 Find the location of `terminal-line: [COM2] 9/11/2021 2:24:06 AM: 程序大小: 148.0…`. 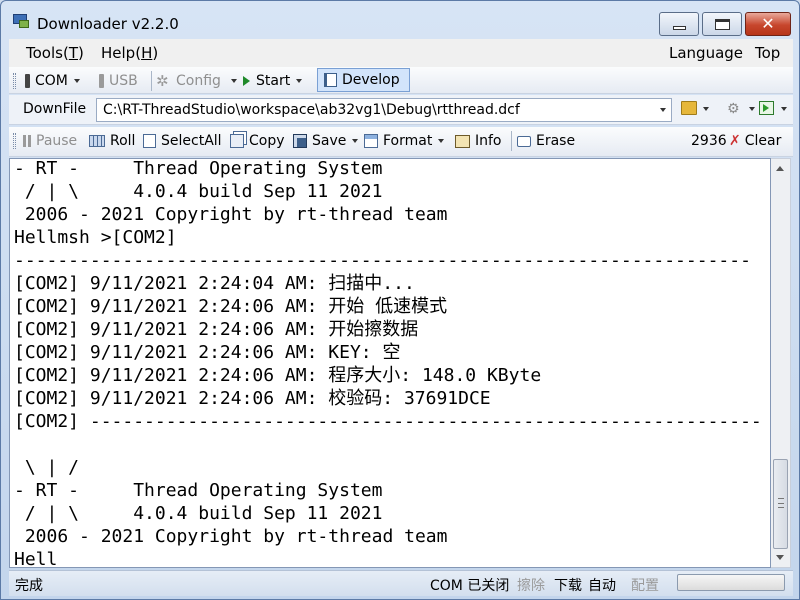

terminal-line: [COM2] 9/11/2021 2:24:06 AM: 程序大小: 148.0… is located at coordinates (278, 375).